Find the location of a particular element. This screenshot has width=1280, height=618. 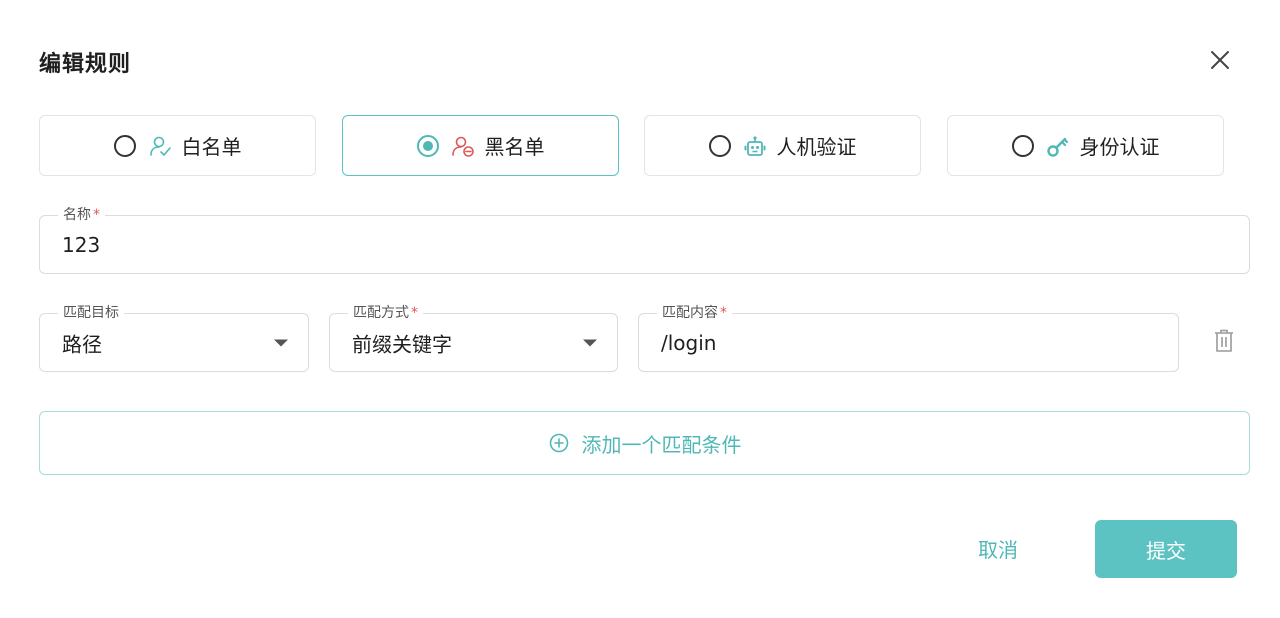

plus-circle-icon is located at coordinates (559, 443).